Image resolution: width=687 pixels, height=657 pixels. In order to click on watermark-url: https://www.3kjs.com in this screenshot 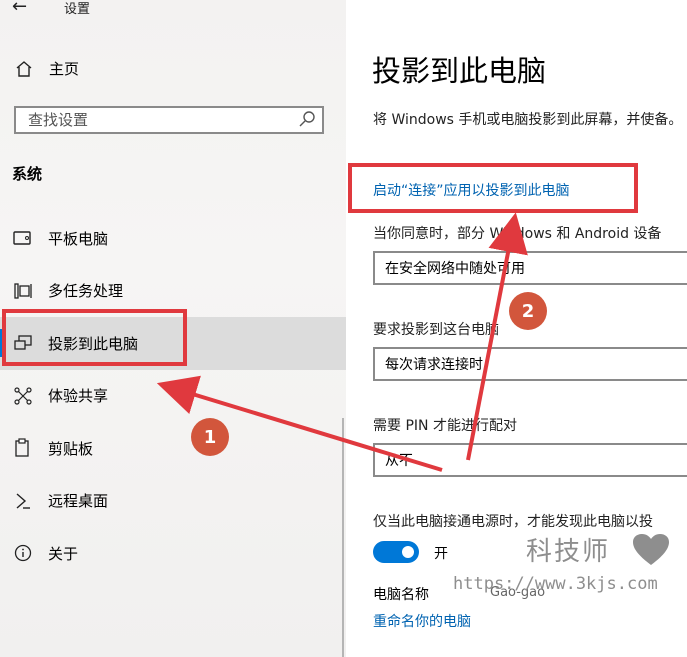, I will do `click(555, 584)`.